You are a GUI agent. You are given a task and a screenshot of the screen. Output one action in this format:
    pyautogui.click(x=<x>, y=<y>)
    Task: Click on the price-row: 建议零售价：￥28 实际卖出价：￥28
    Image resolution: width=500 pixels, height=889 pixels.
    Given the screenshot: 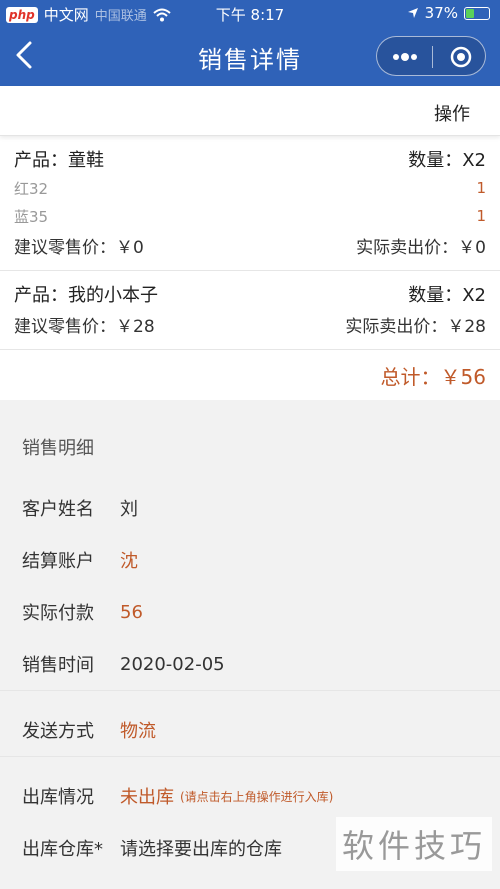 What is the action you would take?
    pyautogui.click(x=250, y=324)
    